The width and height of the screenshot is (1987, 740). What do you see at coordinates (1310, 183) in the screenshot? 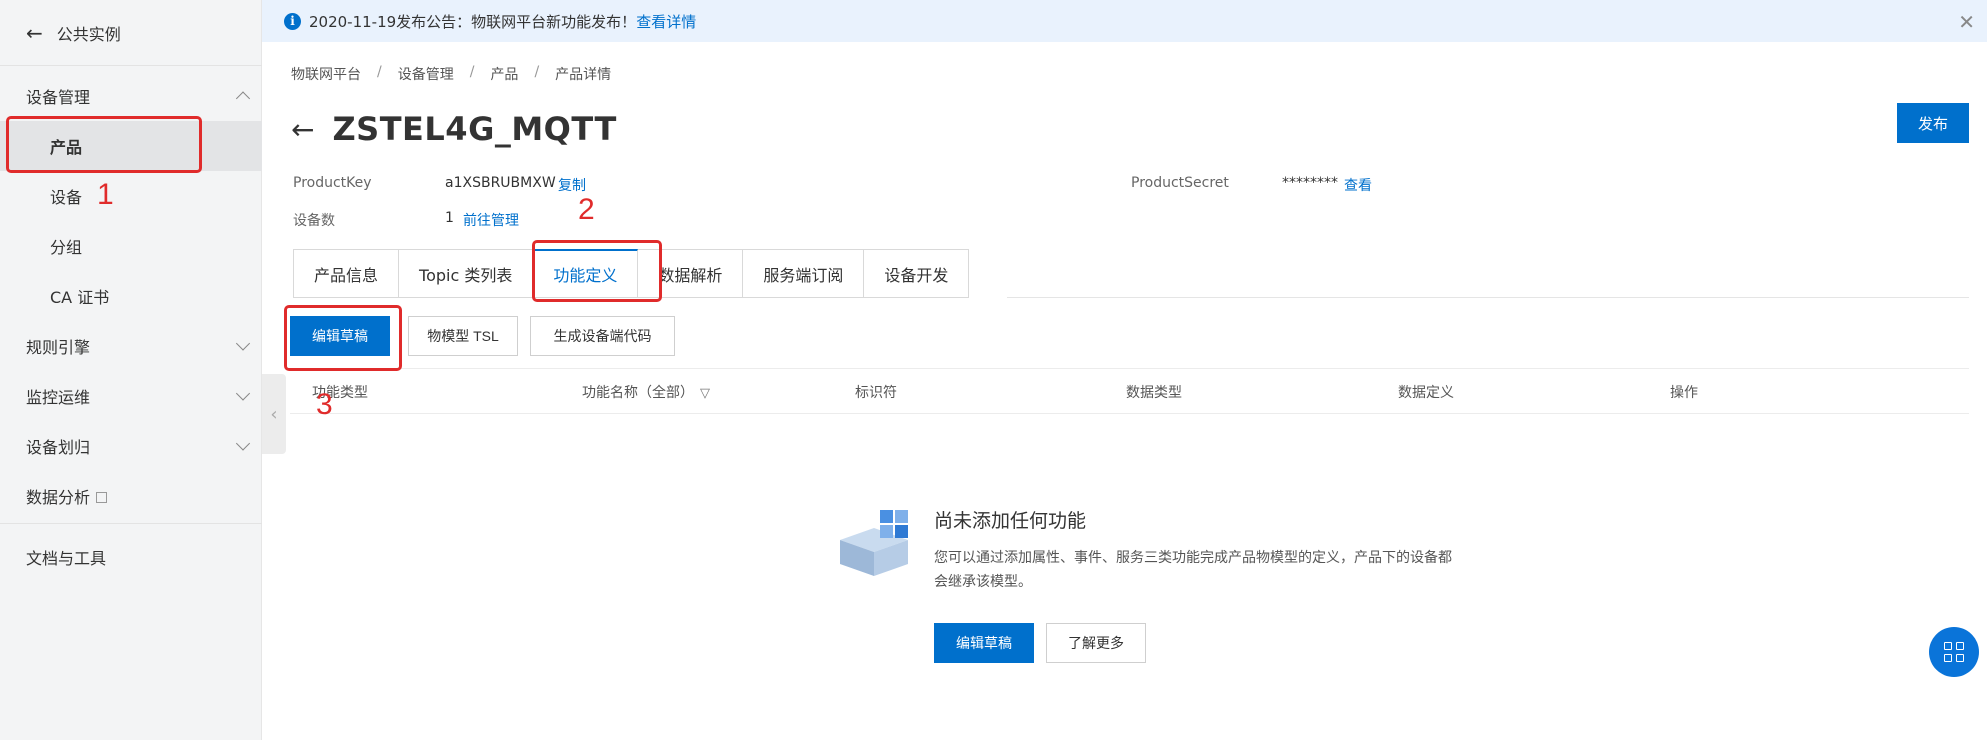
I see `product-secret-value: ********` at bounding box center [1310, 183].